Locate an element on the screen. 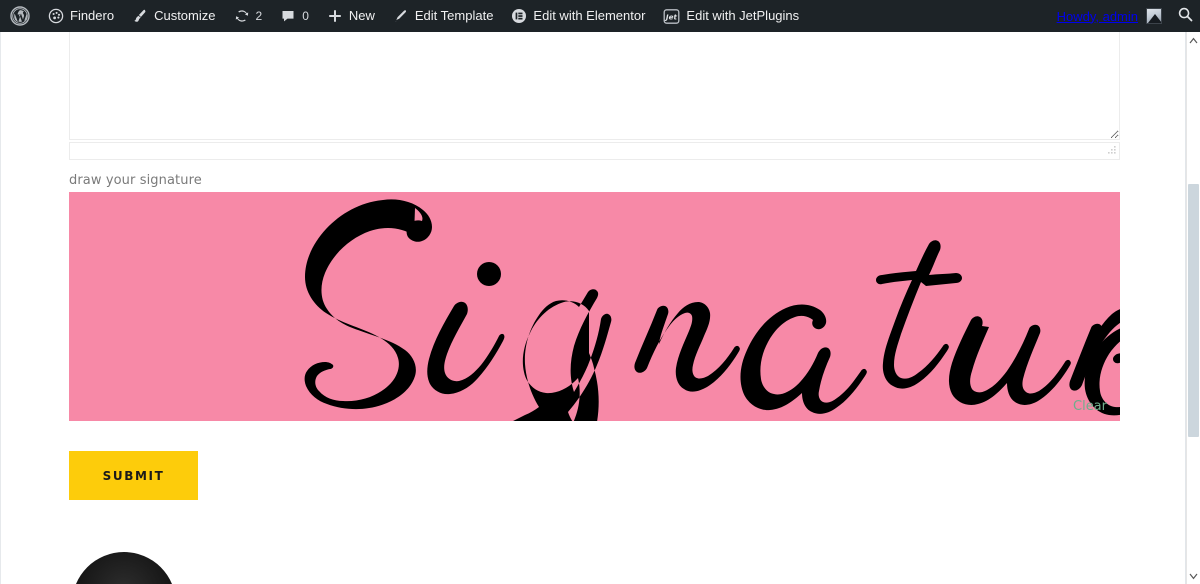 This screenshot has height=584, width=1200. elementor-icon is located at coordinates (519, 16).